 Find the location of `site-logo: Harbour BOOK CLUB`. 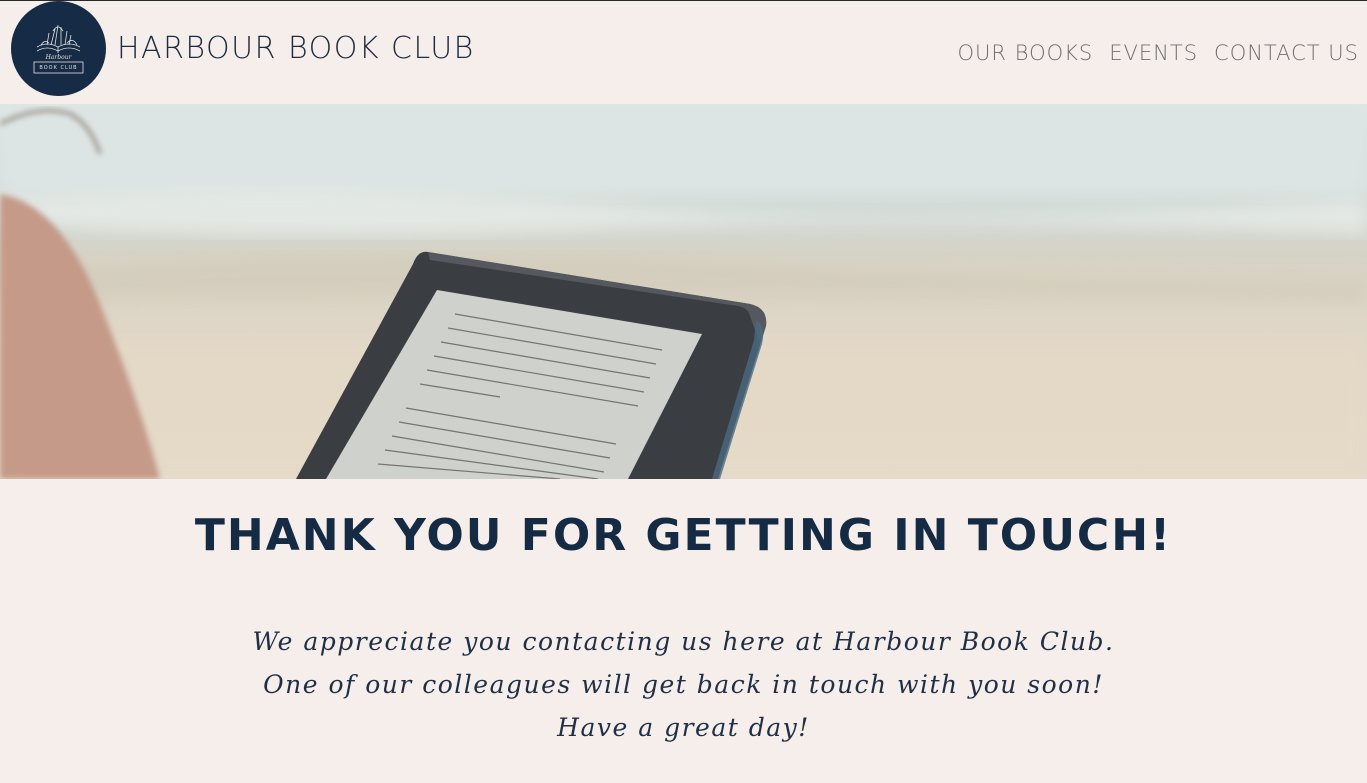

site-logo: Harbour BOOK CLUB is located at coordinates (58, 48).